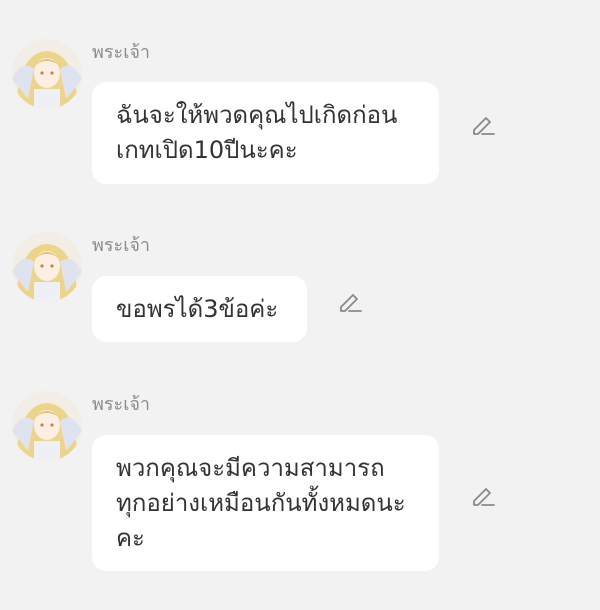 The height and width of the screenshot is (610, 600). Describe the element at coordinates (265, 133) in the screenshot. I see `message-bubble: ฉันจะให้พวดคุณไปเกิดก่อน เกทเปิด10ปีนะคะ` at that location.